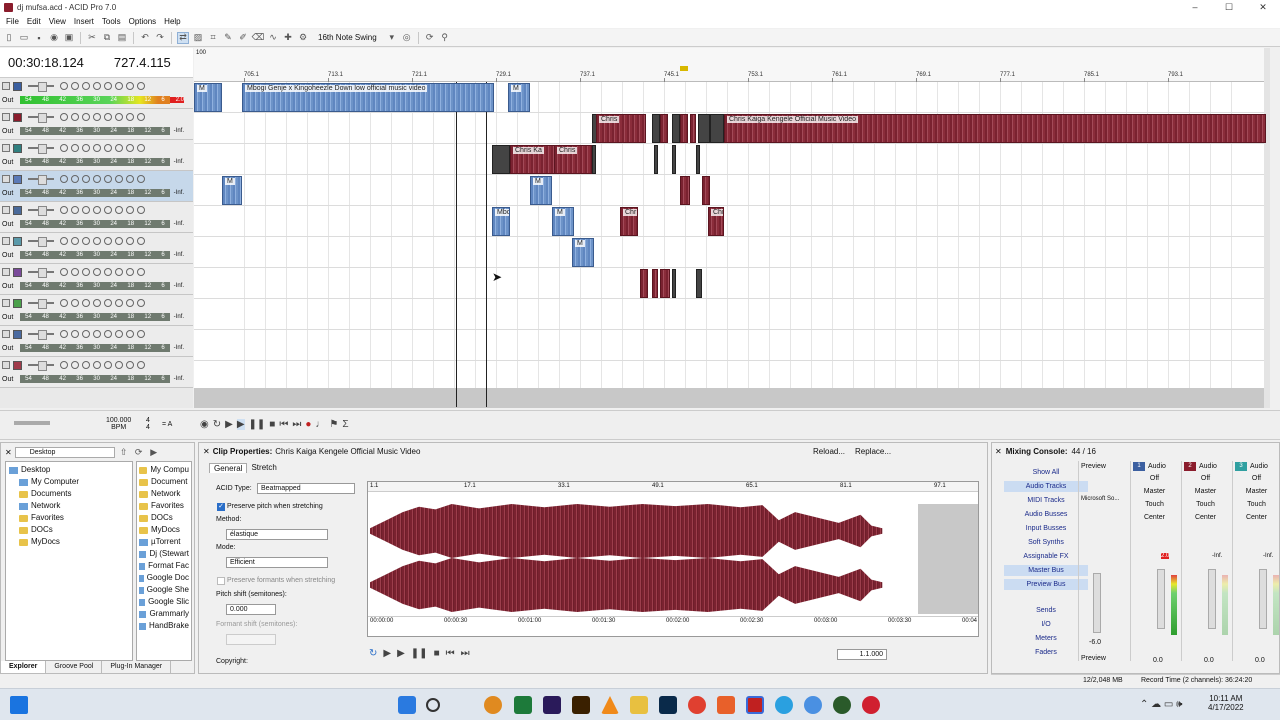  I want to click on file-list-item: DOCs, so click(164, 518).